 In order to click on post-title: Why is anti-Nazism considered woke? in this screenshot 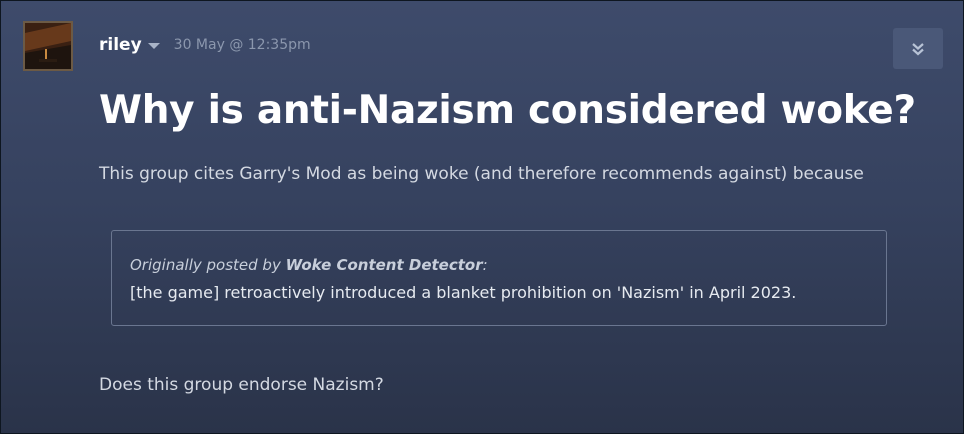, I will do `click(507, 110)`.